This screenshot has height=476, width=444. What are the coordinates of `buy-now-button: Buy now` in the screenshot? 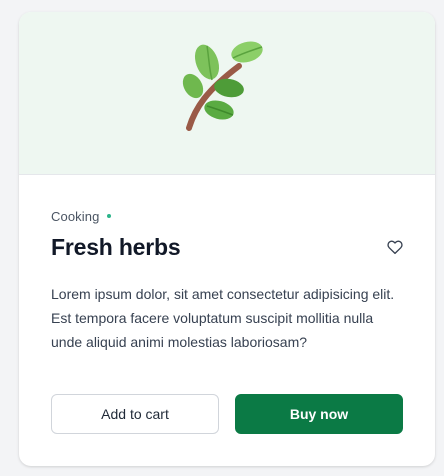 It's located at (319, 414).